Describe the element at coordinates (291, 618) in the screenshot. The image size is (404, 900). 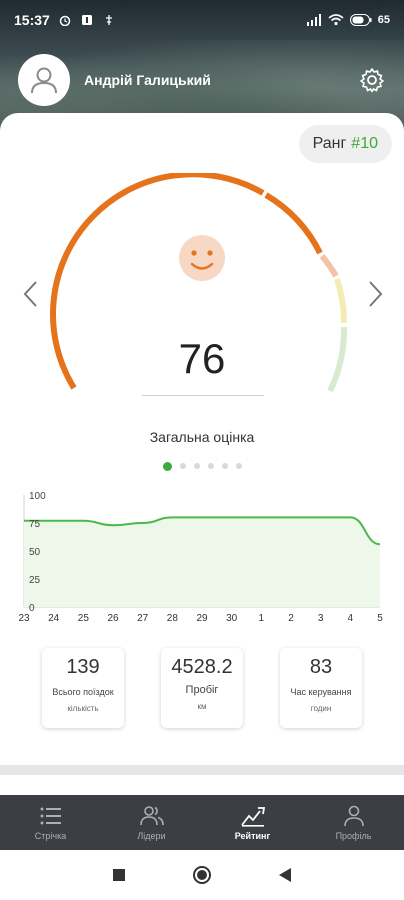
I see `chart-x-tick-label: 2` at that location.